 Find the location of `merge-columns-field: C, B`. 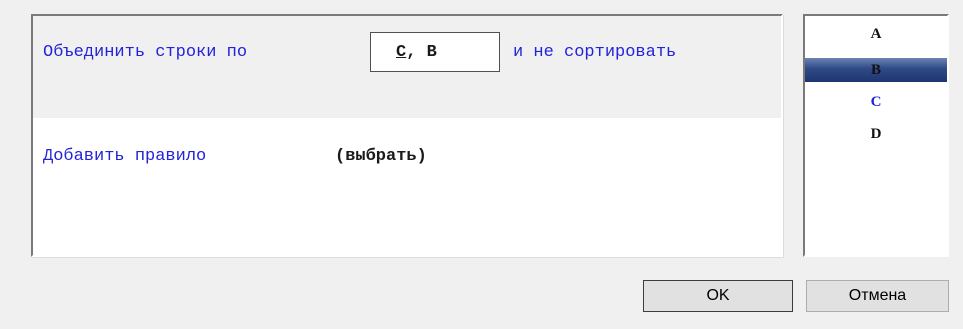

merge-columns-field: C, B is located at coordinates (435, 52).